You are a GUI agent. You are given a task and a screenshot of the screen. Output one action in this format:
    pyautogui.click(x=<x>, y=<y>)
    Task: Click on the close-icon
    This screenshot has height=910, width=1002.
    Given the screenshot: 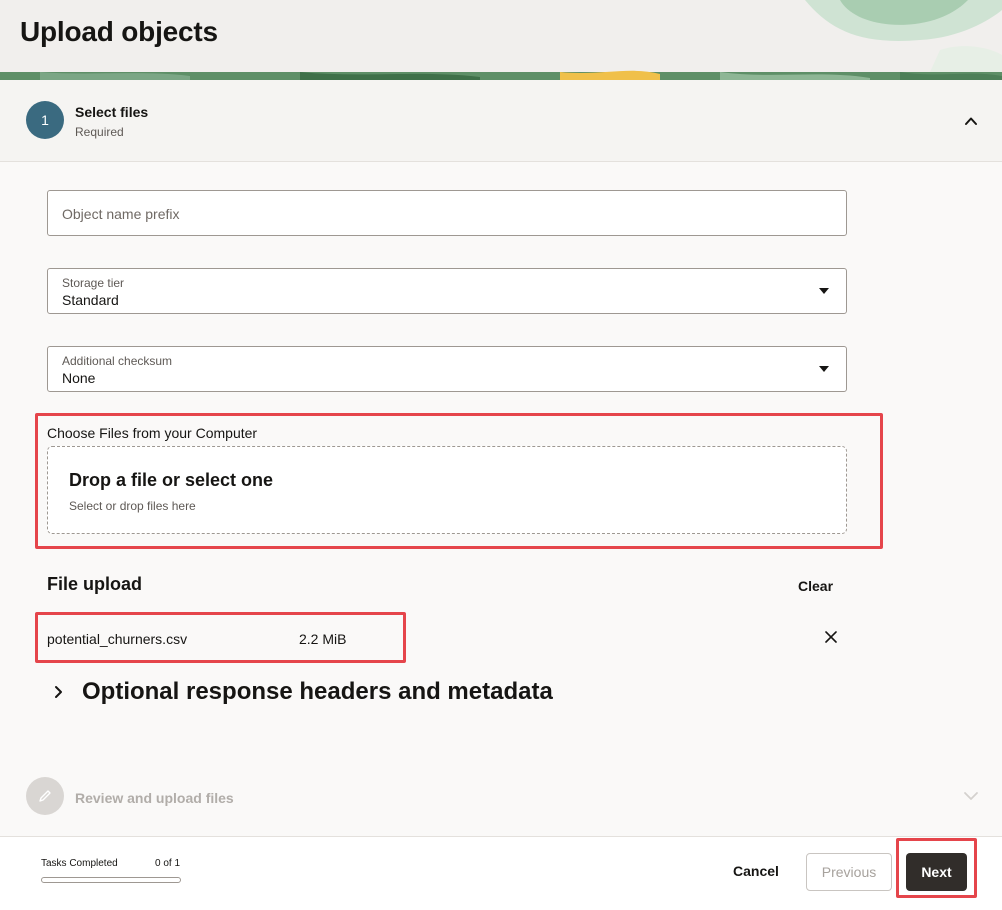 What is the action you would take?
    pyautogui.click(x=831, y=637)
    